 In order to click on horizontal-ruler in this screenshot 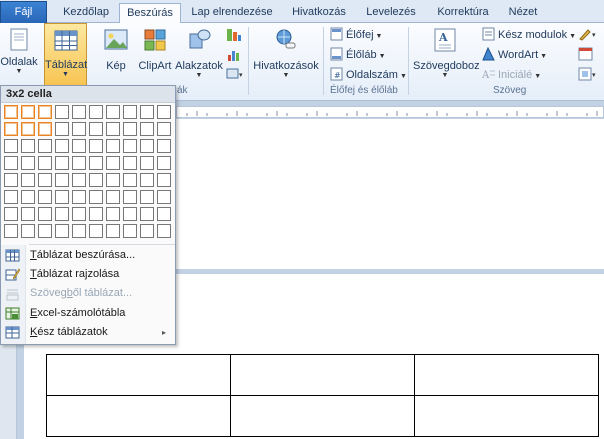, I will do `click(390, 112)`.